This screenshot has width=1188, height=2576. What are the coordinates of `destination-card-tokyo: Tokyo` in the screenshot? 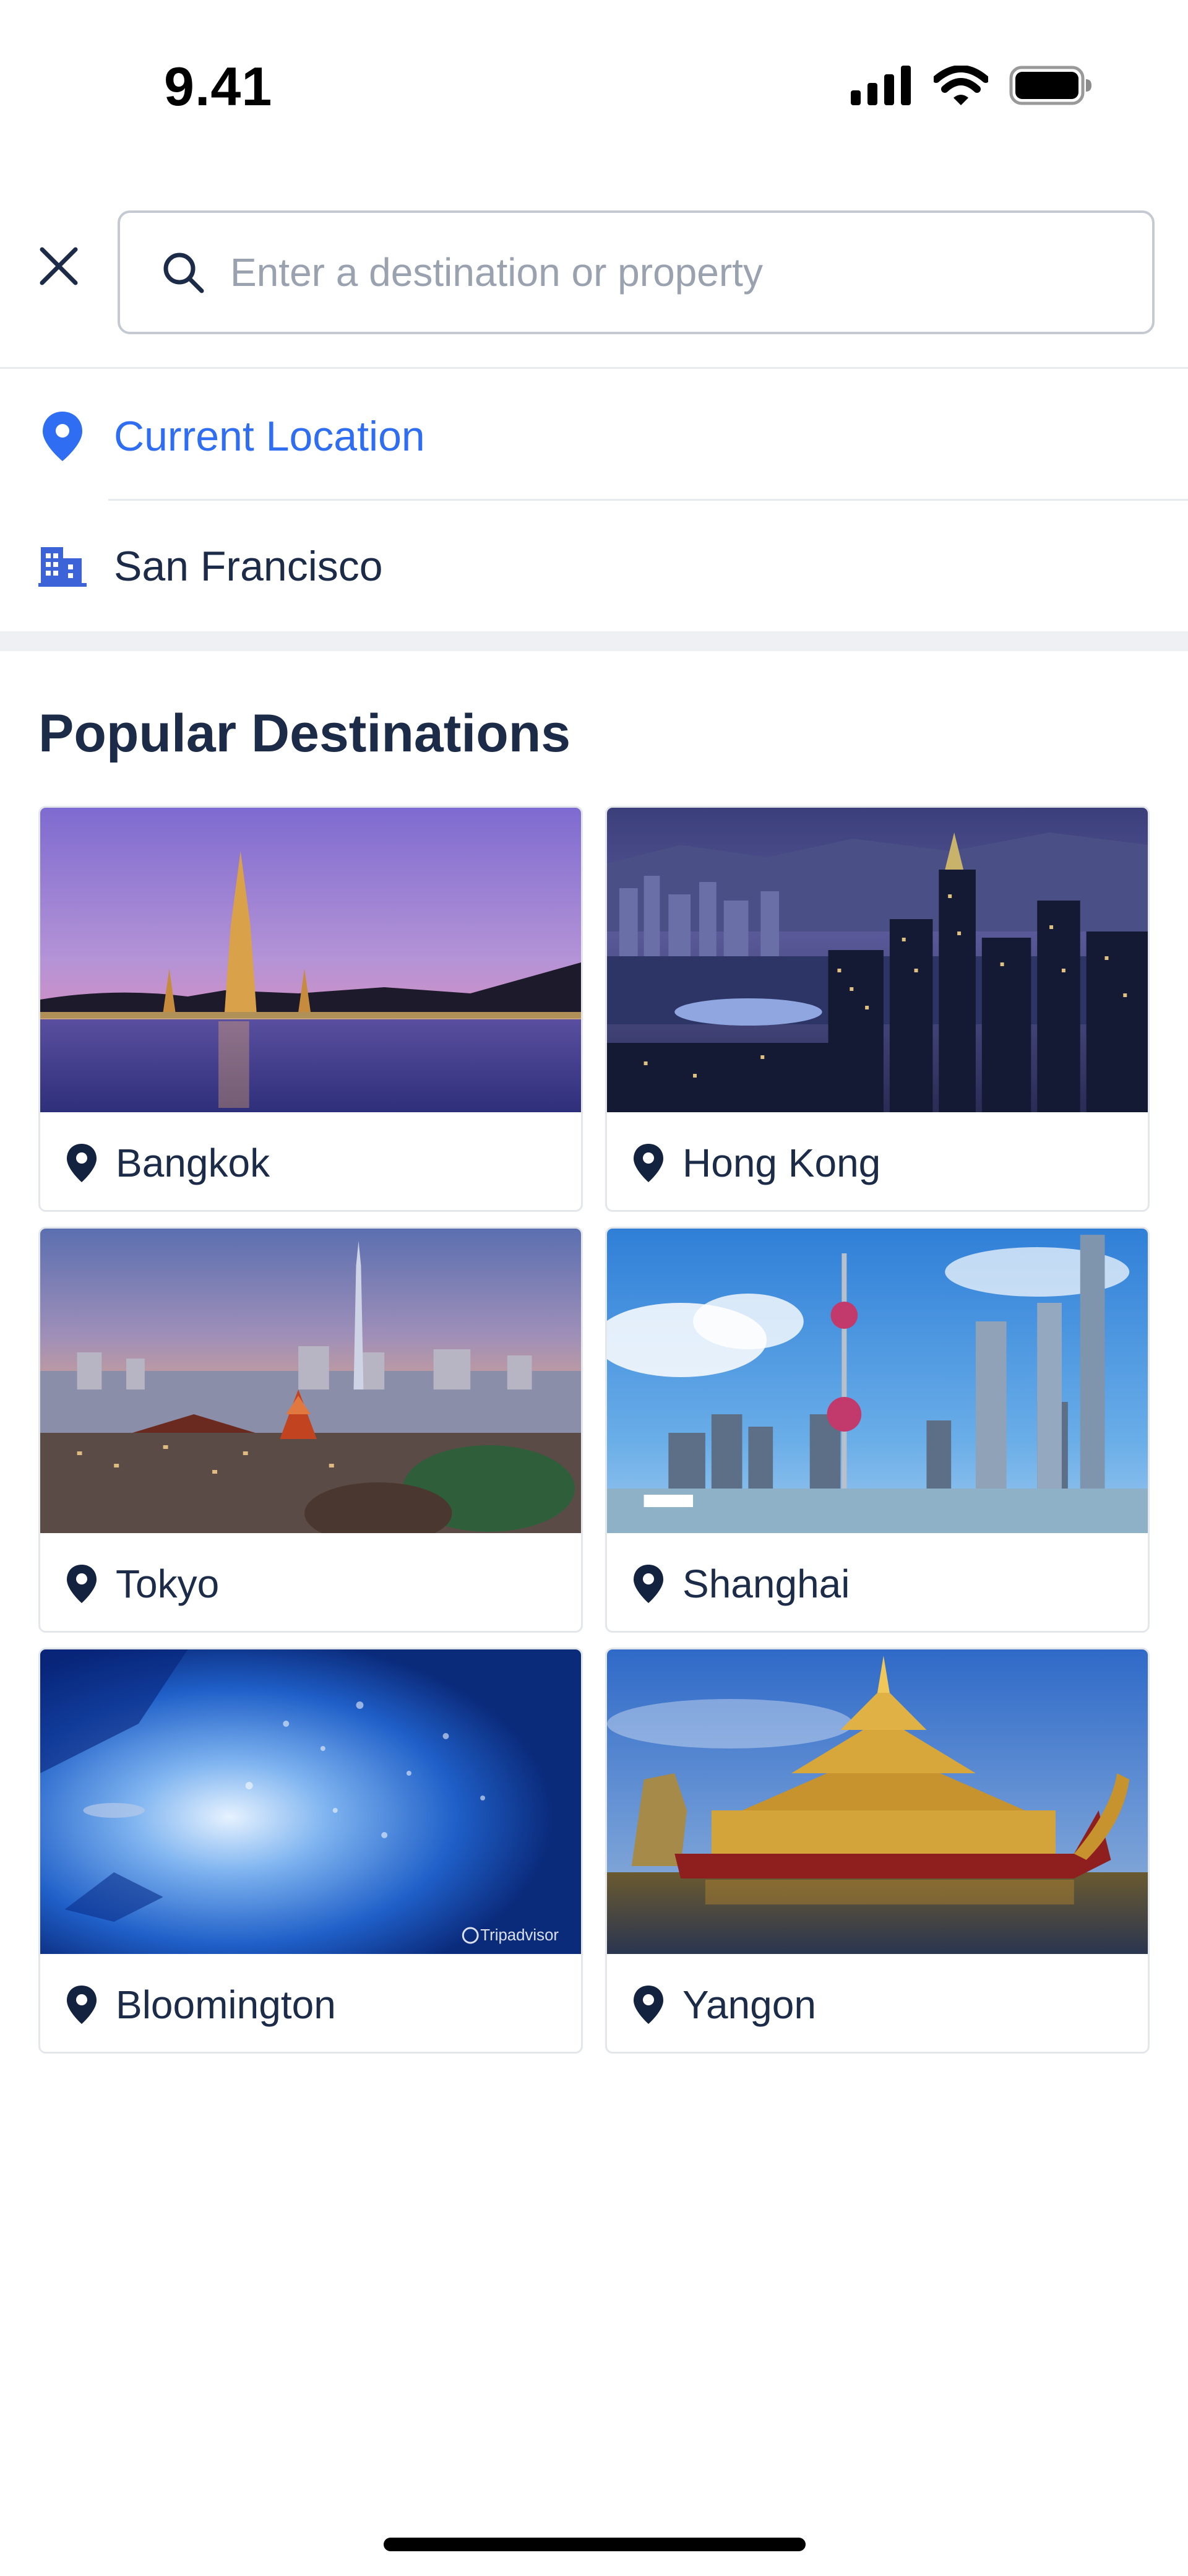 It's located at (310, 1430).